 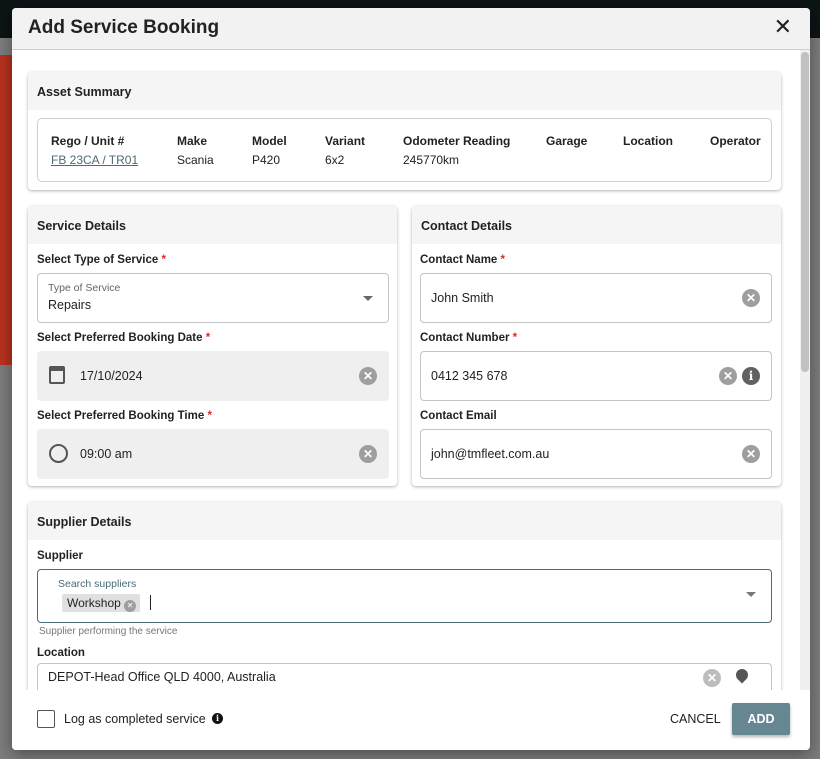 I want to click on column-header: Operator, so click(x=735, y=141).